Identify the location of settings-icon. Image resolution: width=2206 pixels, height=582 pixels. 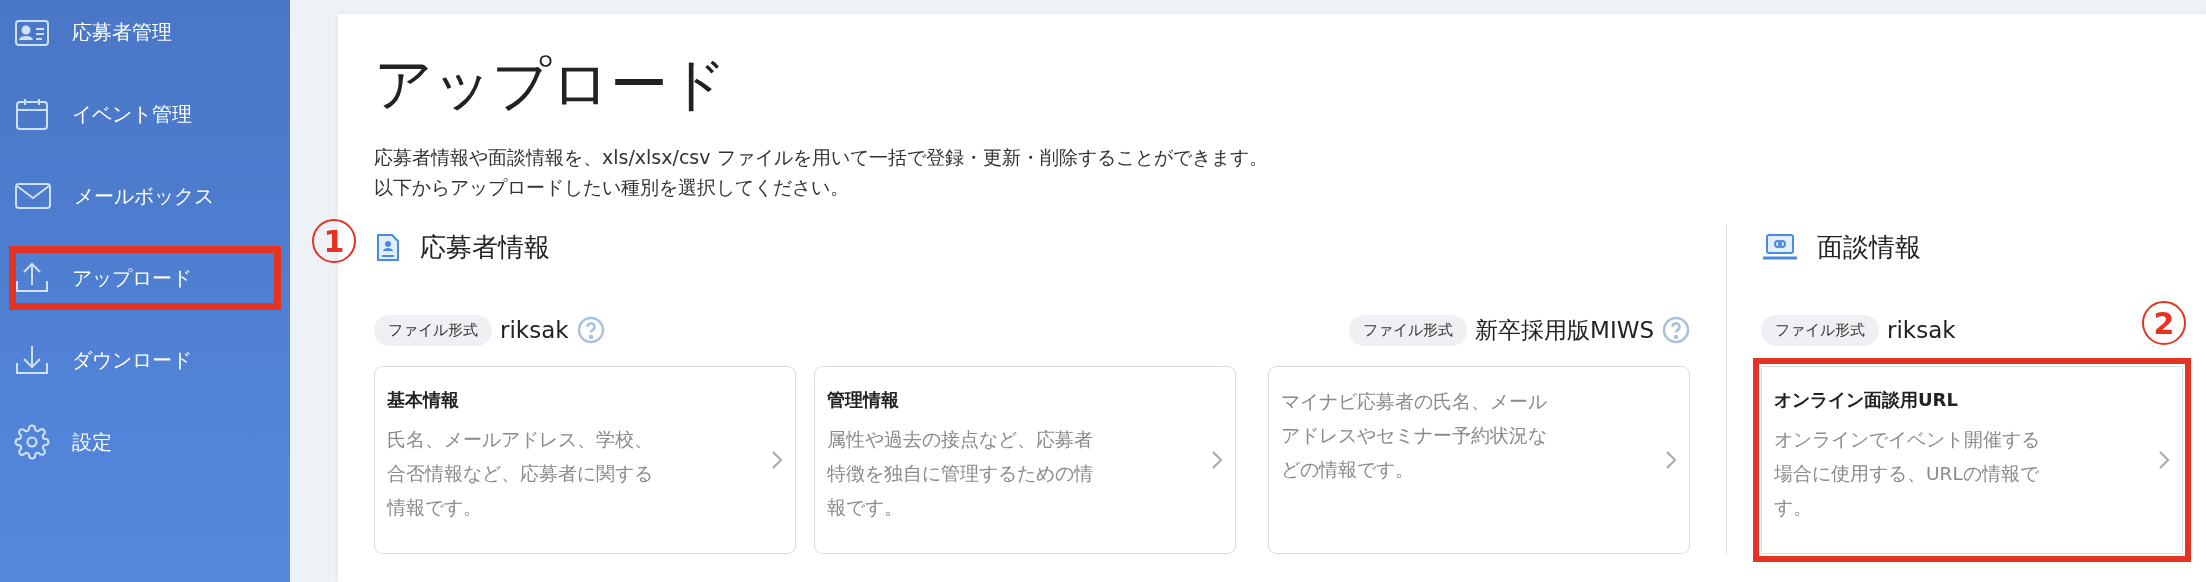
(32, 442).